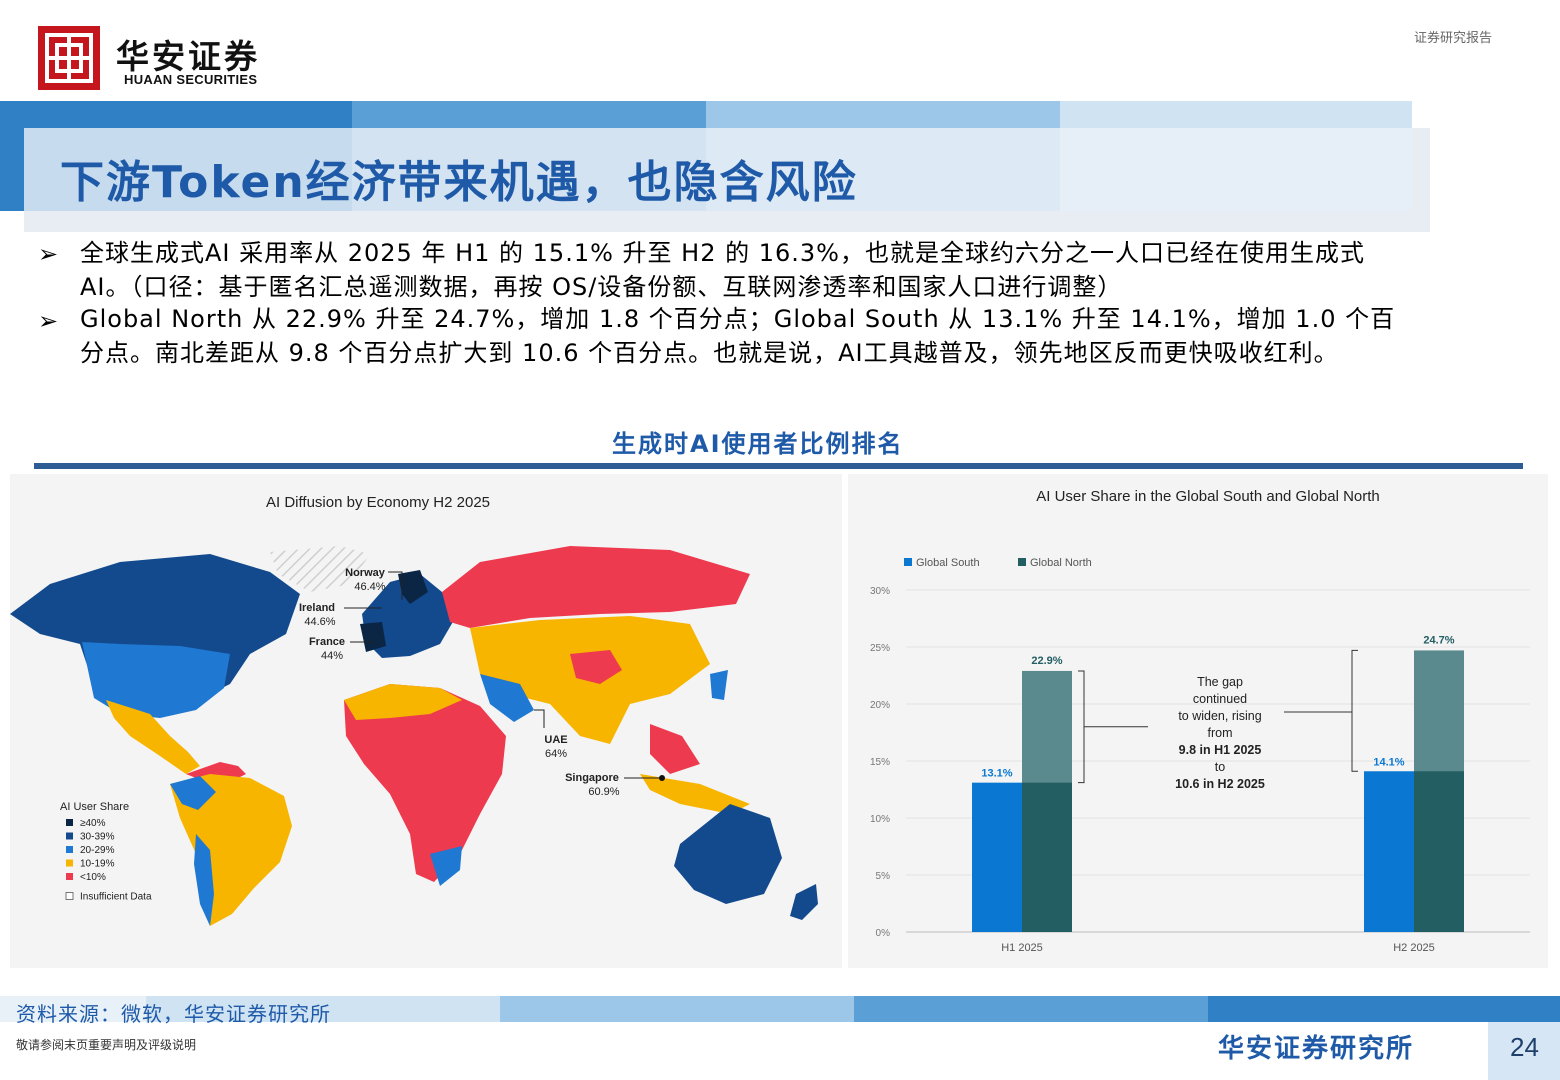  Describe the element at coordinates (94, 807) in the screenshot. I see `legend-title: AI User Share` at that location.